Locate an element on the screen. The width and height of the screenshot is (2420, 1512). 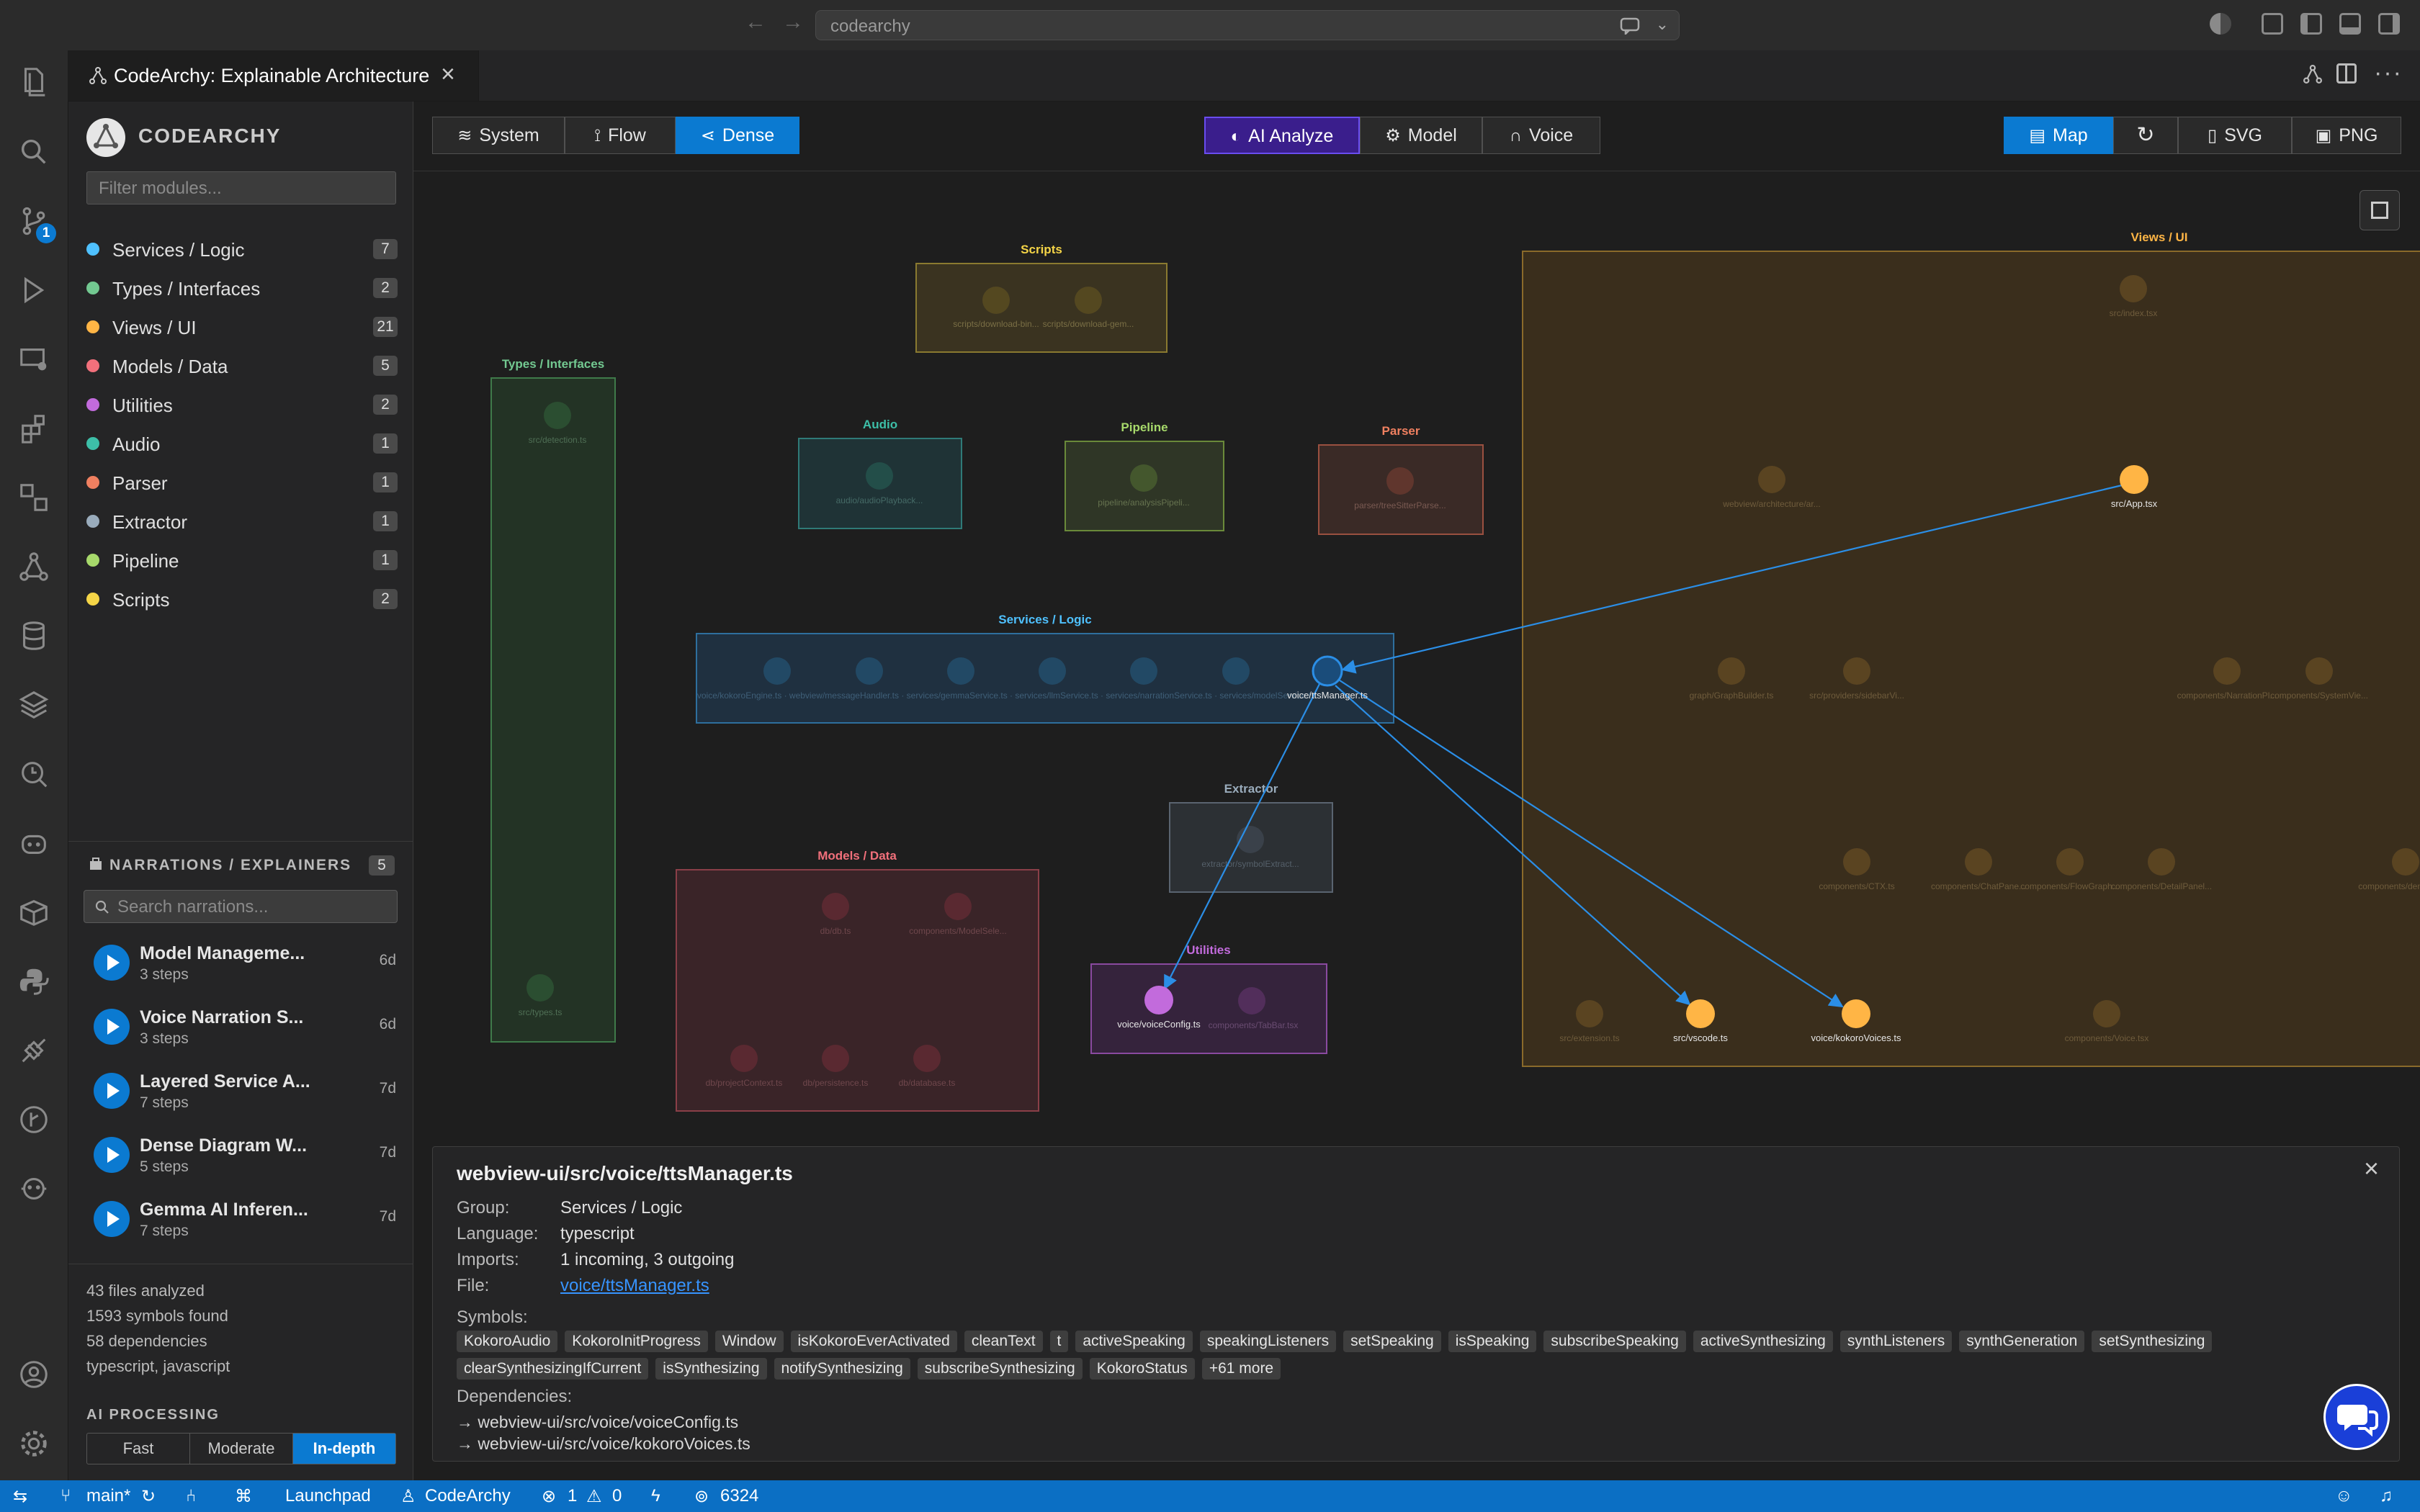
group-filter-item: Models / Data 5 is located at coordinates (242, 365).